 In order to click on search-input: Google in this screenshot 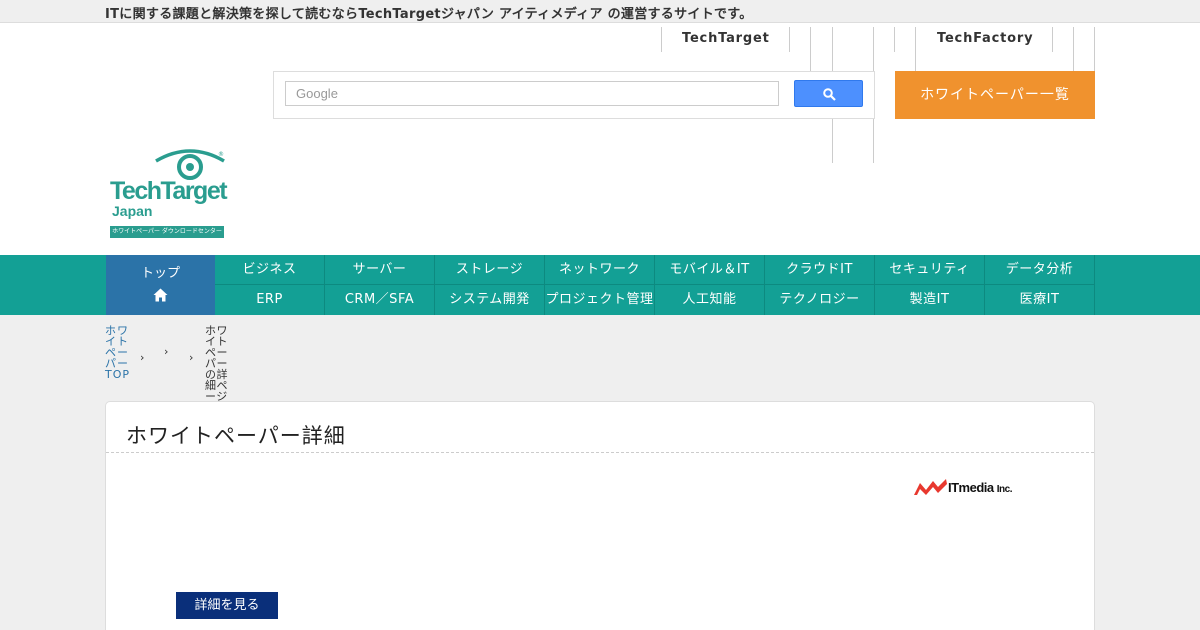, I will do `click(532, 93)`.